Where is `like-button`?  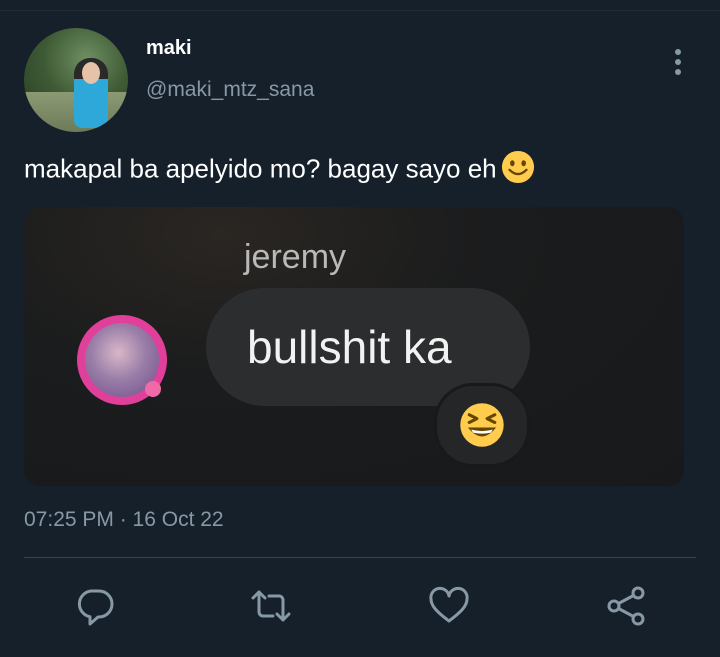 like-button is located at coordinates (449, 606).